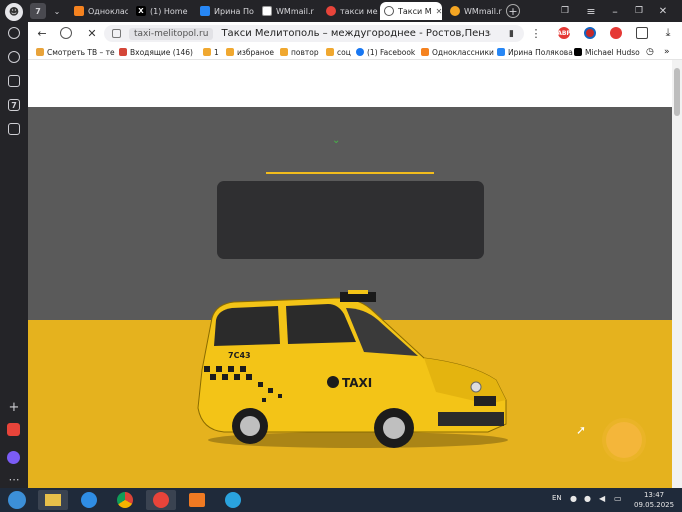 This screenshot has width=682, height=512. Describe the element at coordinates (602, 498) in the screenshot. I see `volume-icon: ◀` at that location.